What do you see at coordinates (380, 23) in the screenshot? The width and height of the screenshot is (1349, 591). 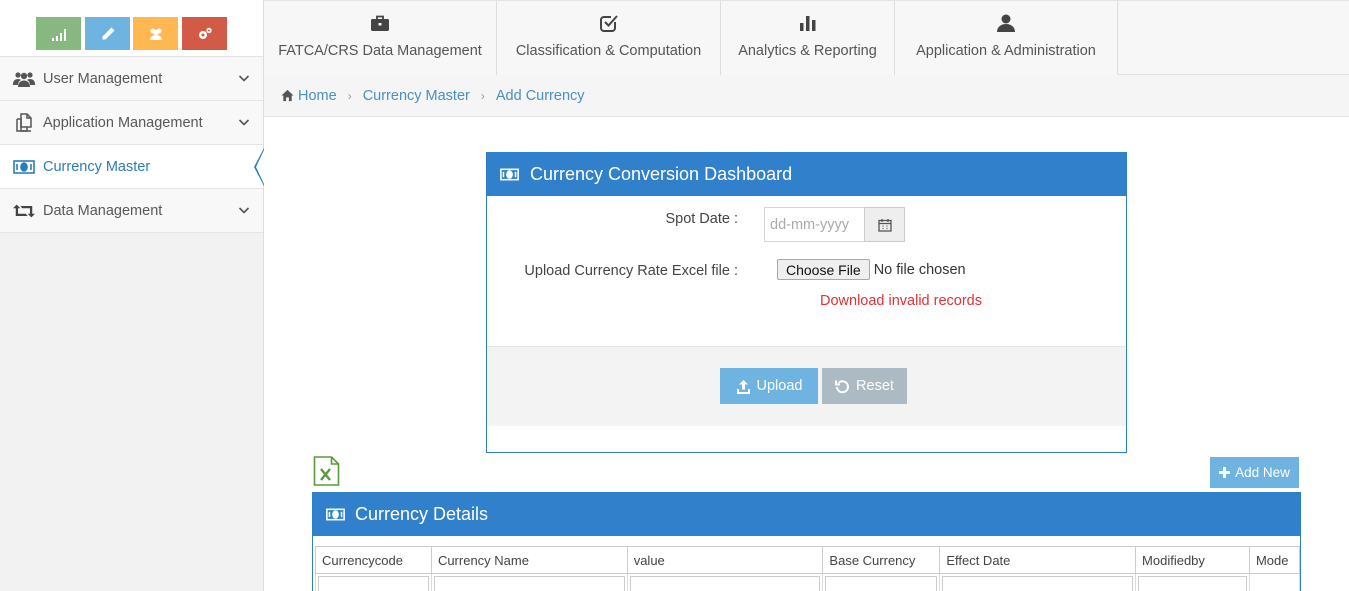 I see `briefcase-icon` at bounding box center [380, 23].